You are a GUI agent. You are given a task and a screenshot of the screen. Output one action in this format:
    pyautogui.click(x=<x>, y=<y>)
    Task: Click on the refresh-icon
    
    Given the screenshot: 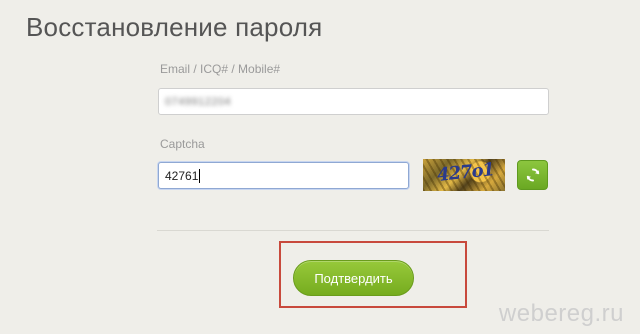 What is the action you would take?
    pyautogui.click(x=532, y=175)
    